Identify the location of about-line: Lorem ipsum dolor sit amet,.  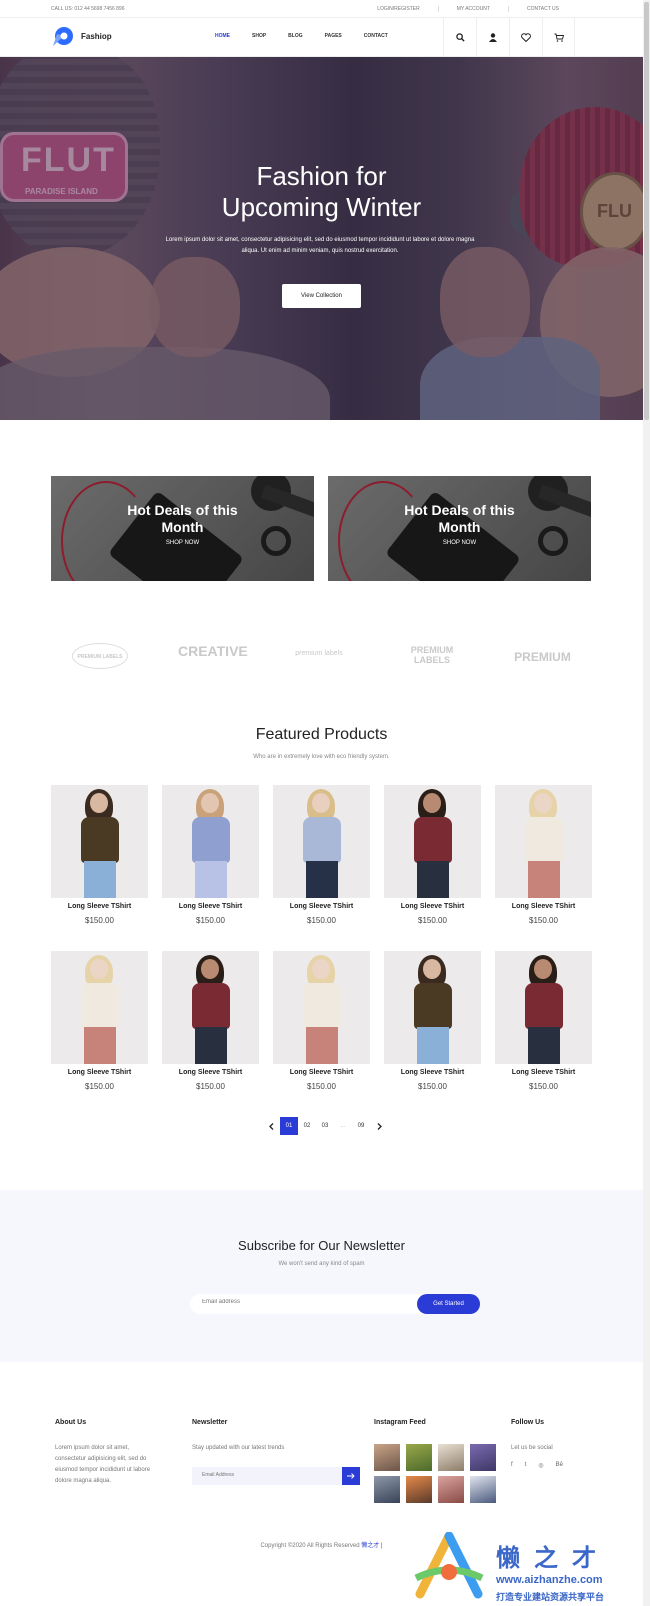
(92, 1448).